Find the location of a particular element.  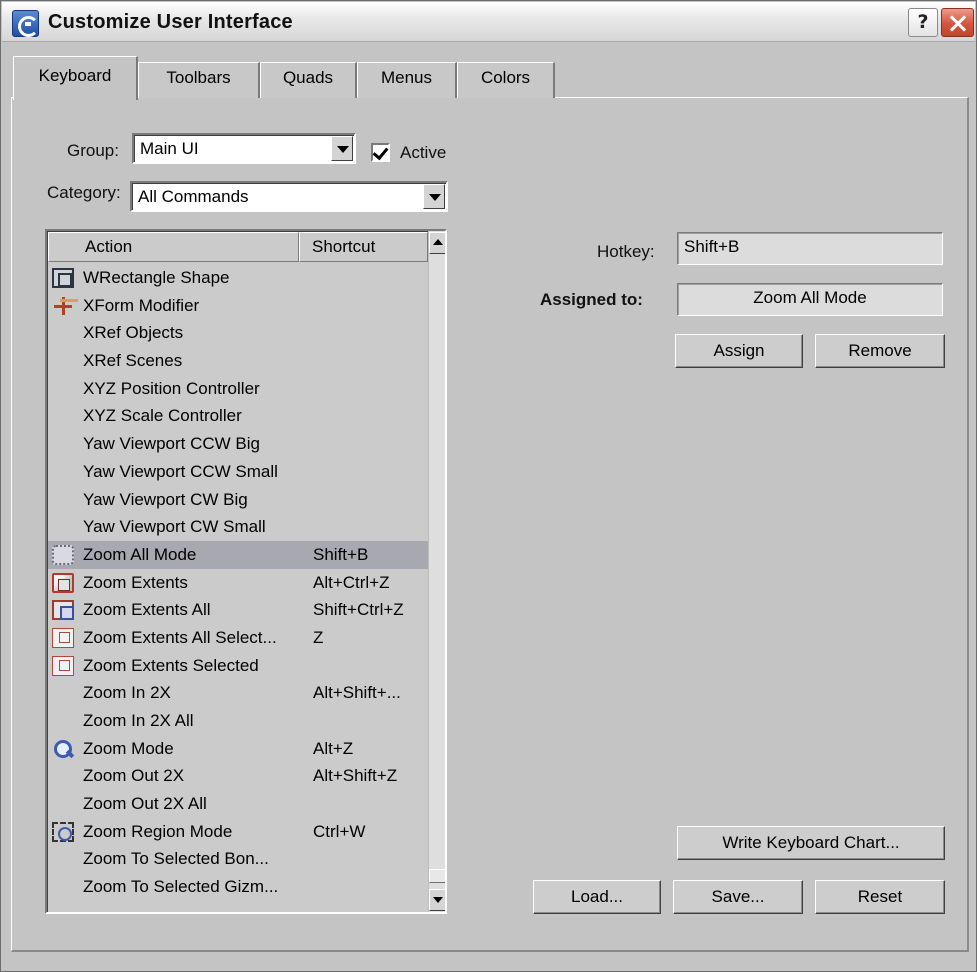

category-label: Category: is located at coordinates (84, 192).